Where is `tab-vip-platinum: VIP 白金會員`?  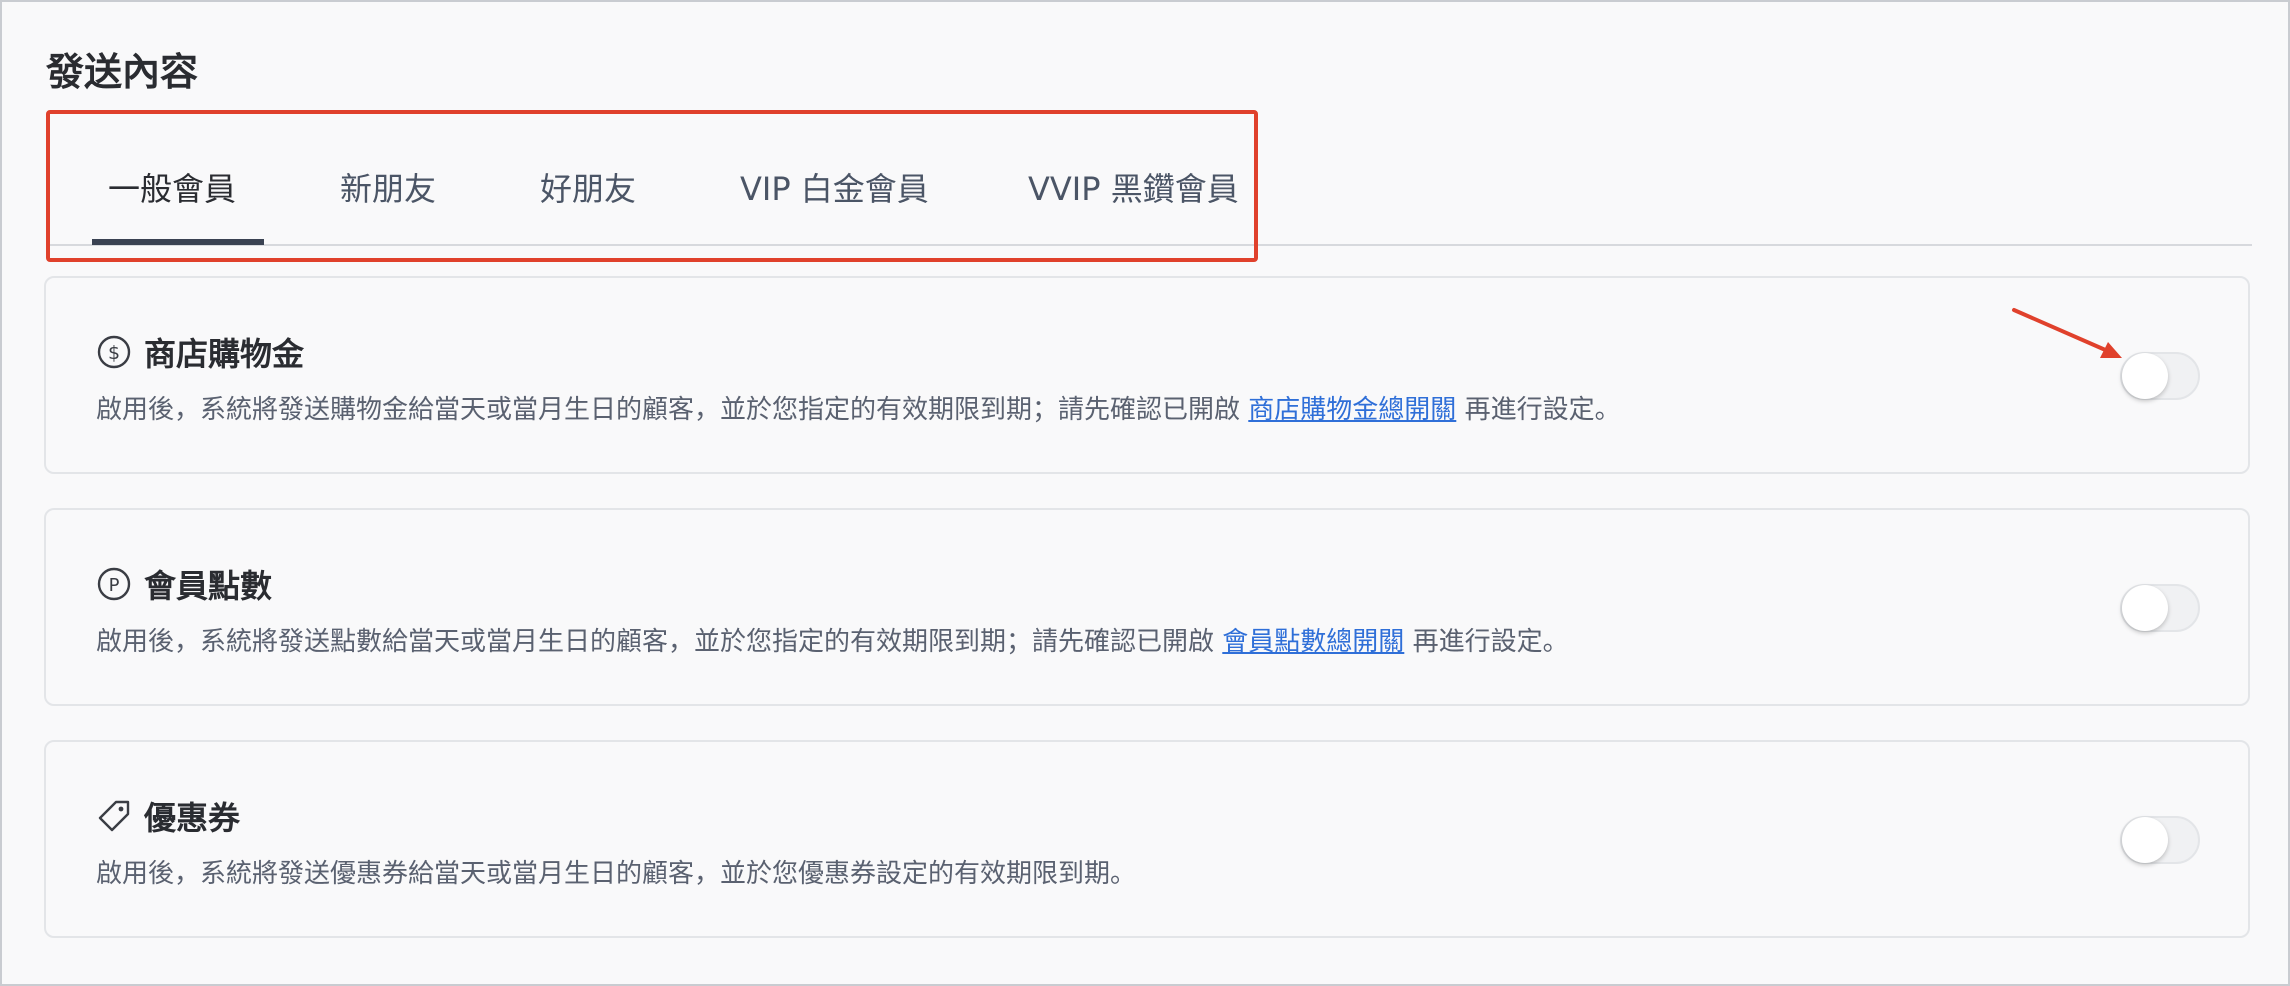
tab-vip-platinum: VIP 白金會員 is located at coordinates (834, 204).